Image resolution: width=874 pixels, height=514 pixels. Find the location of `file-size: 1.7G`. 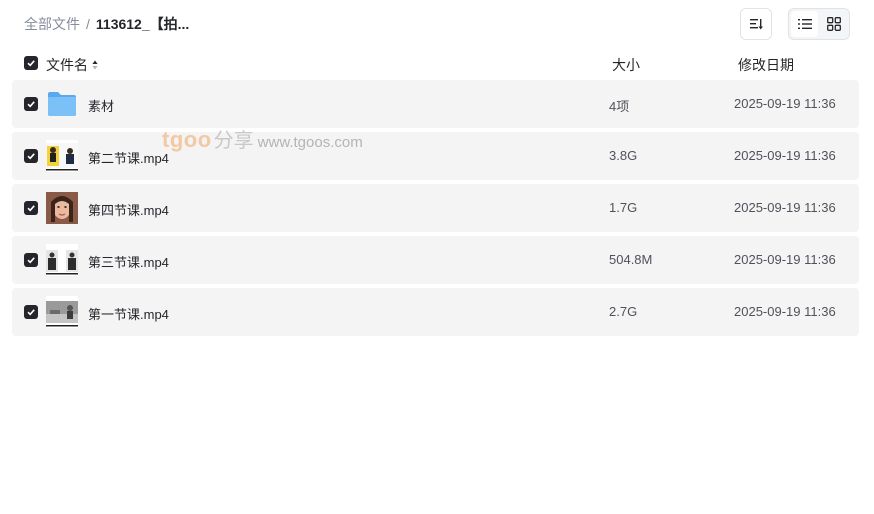

file-size: 1.7G is located at coordinates (623, 207).